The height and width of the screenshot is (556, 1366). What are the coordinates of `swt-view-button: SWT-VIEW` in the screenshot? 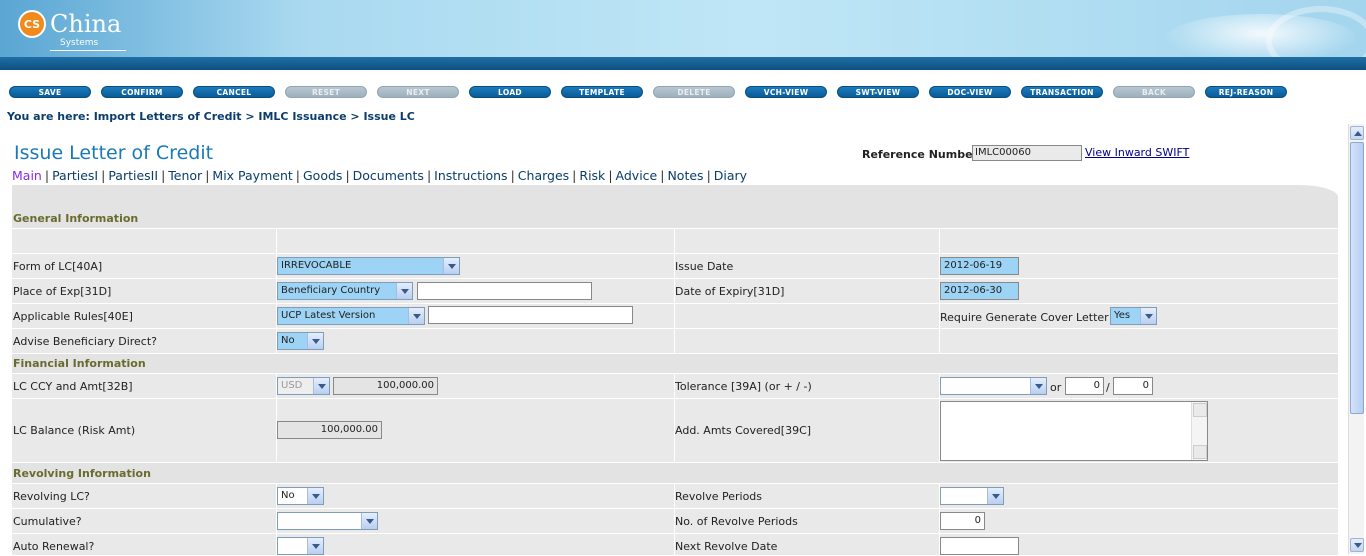 It's located at (878, 92).